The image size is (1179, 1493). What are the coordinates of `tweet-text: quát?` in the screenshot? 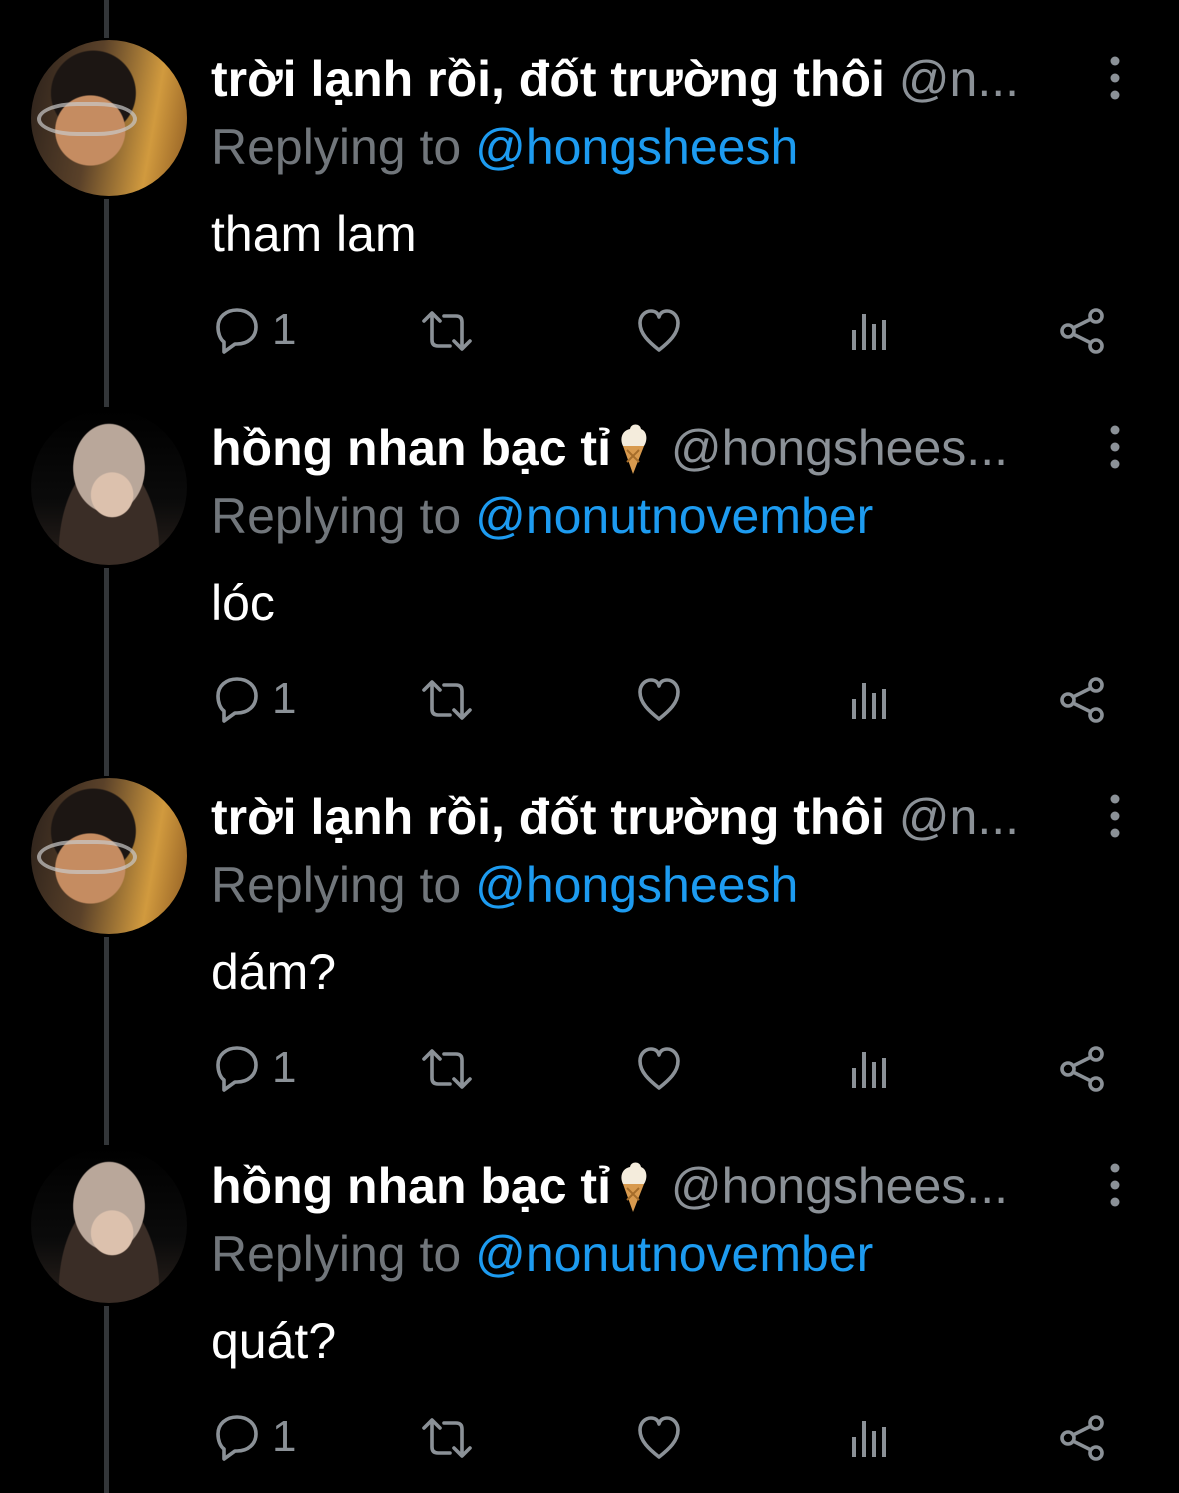 It's located at (274, 1341).